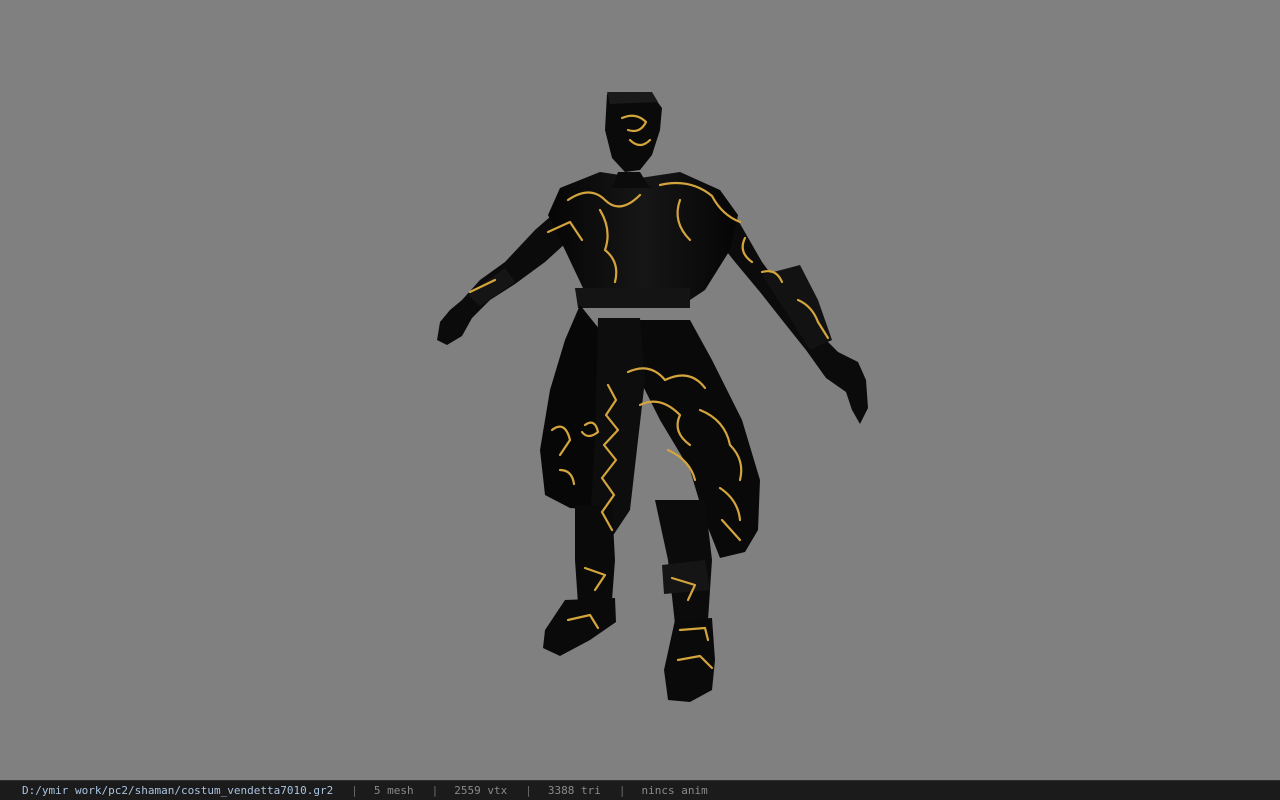  I want to click on torso, so click(643, 240).